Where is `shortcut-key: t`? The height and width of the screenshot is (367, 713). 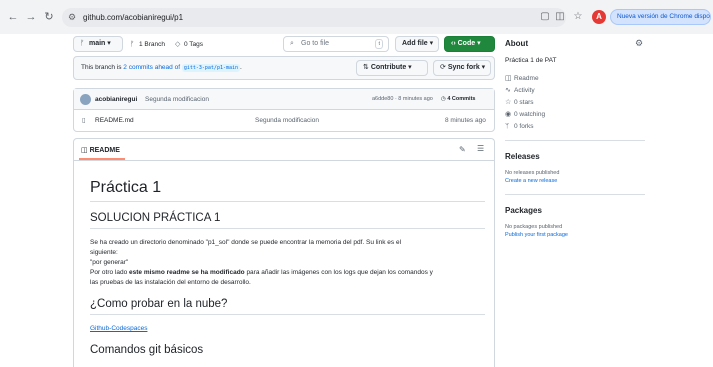
shortcut-key: t is located at coordinates (379, 44).